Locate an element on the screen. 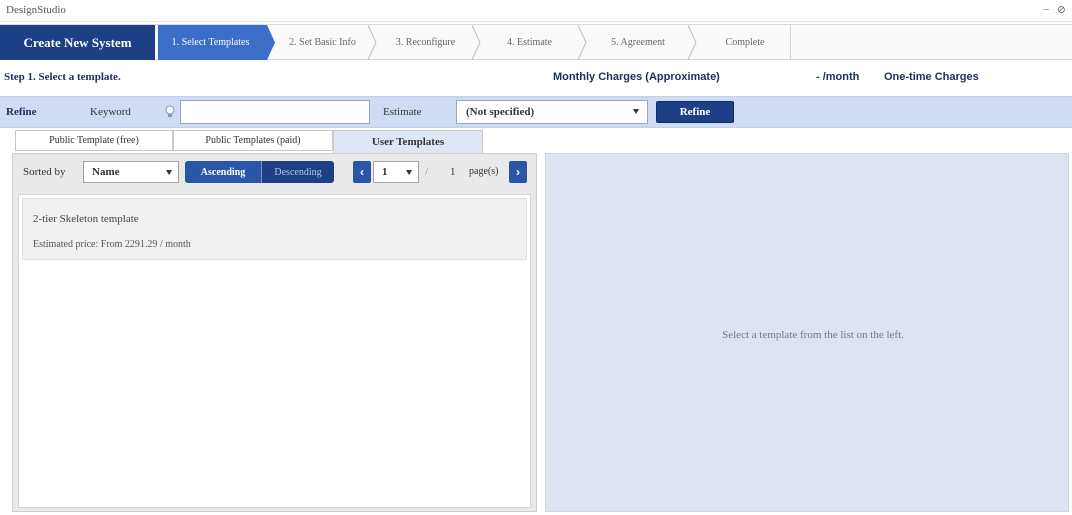 This screenshot has width=1072, height=515. step-select-templates: 1. Select Templates is located at coordinates (210, 42).